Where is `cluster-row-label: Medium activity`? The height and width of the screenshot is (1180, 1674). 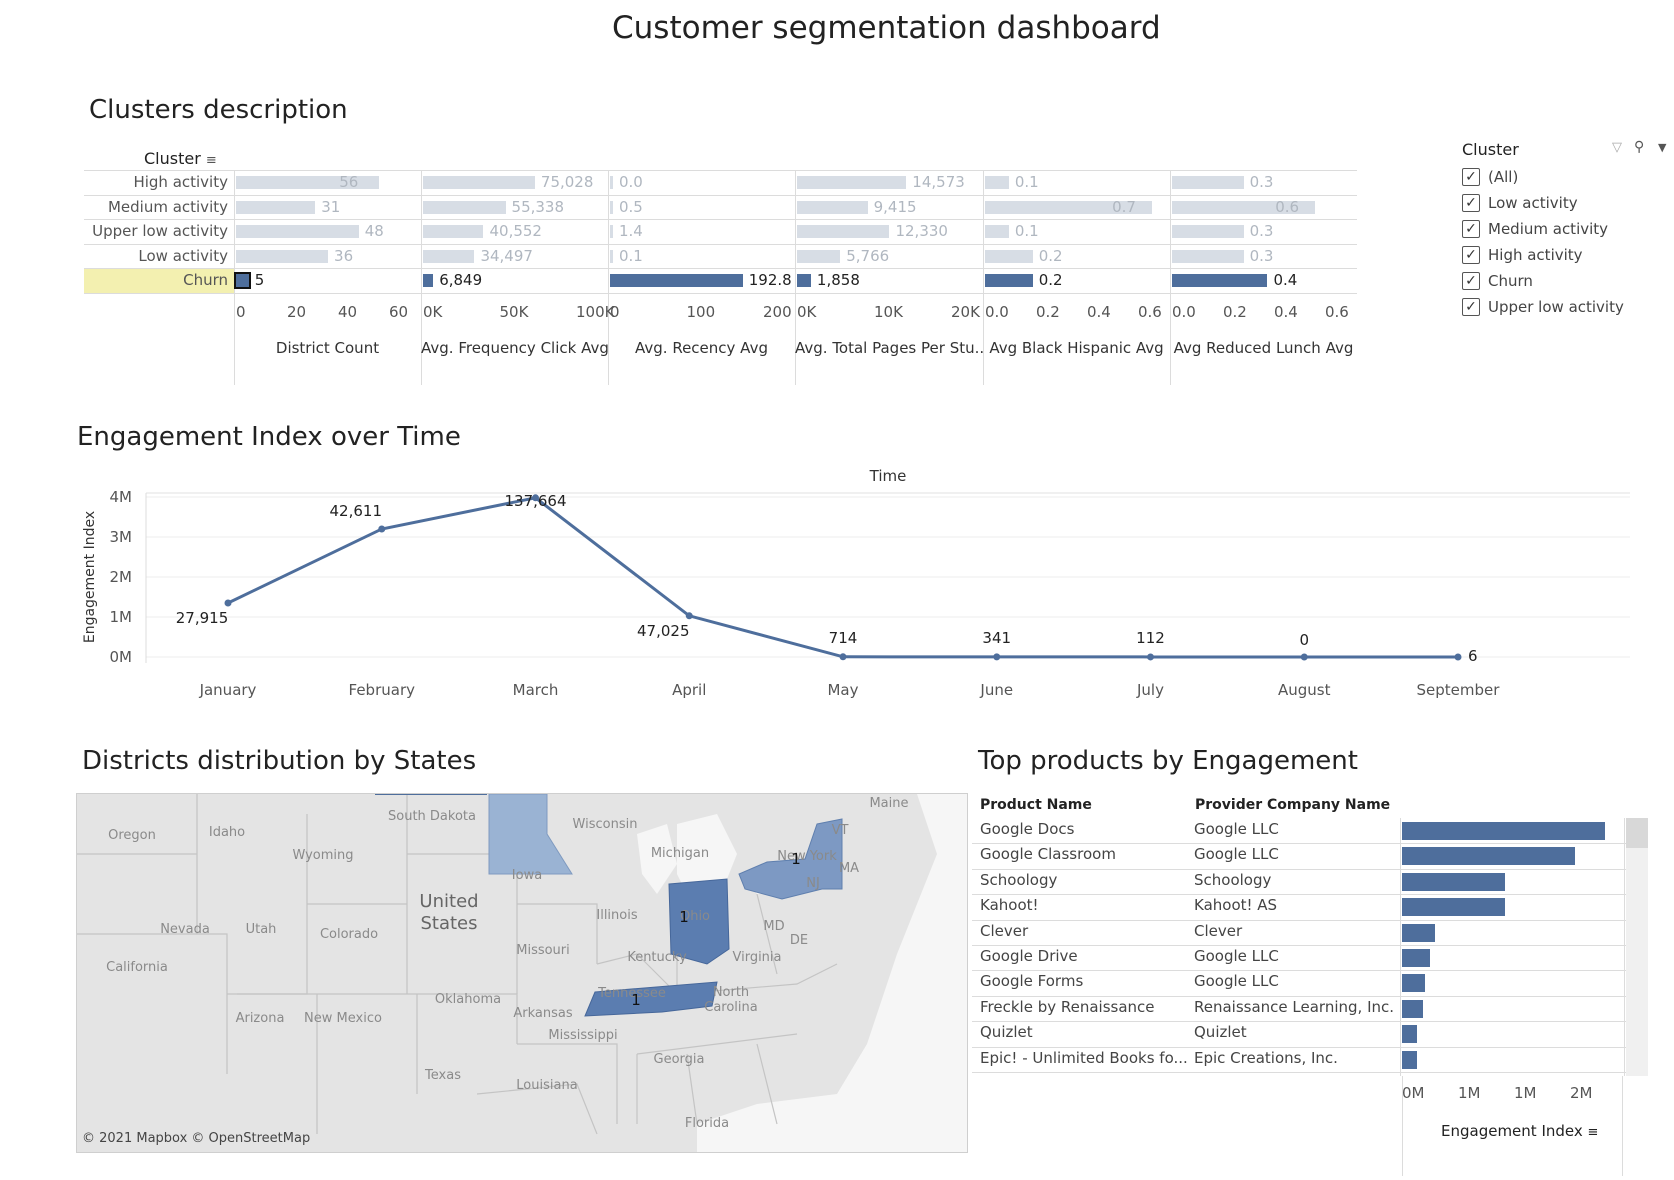 cluster-row-label: Medium activity is located at coordinates (156, 207).